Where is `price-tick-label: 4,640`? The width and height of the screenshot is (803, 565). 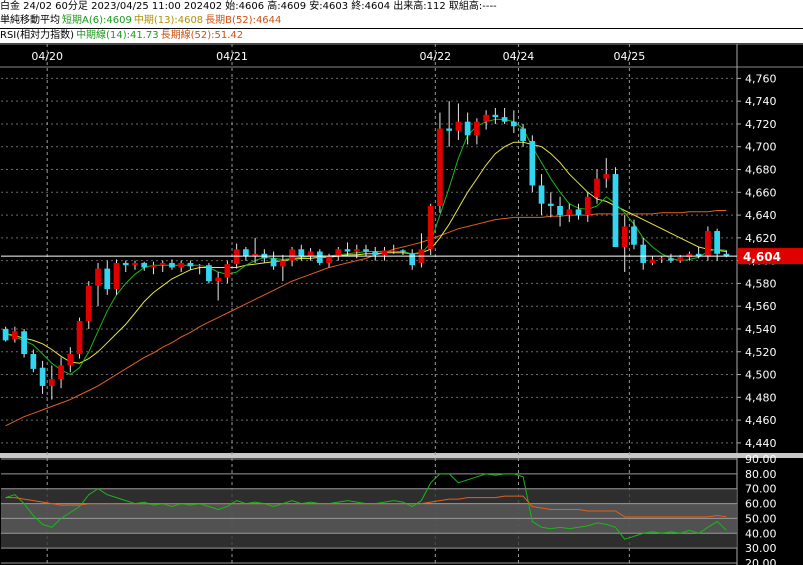
price-tick-label: 4,640 is located at coordinates (761, 215).